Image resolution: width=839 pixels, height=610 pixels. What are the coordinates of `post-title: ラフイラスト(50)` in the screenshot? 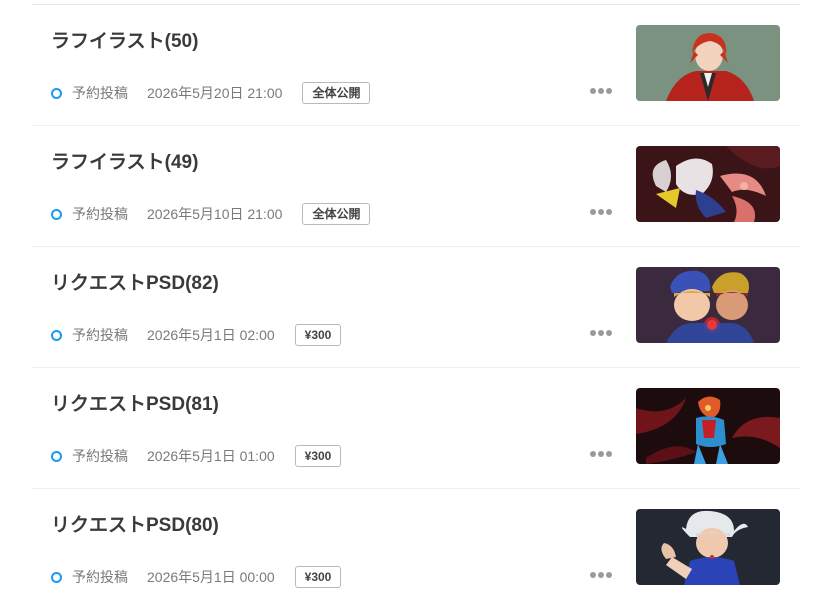 It's located at (124, 39).